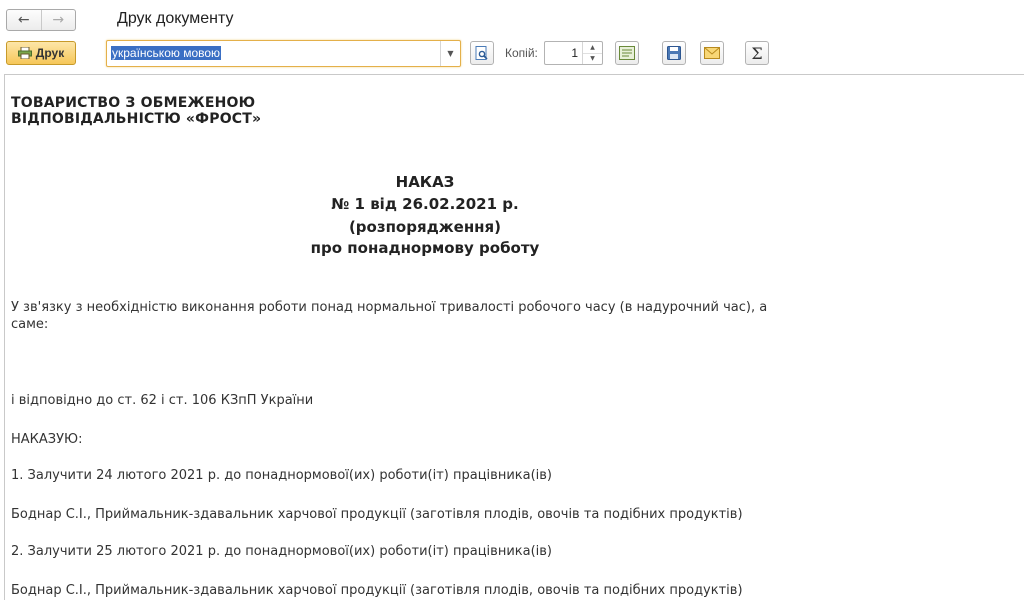 The image size is (1024, 600). I want to click on spin-up-icon: ▲, so click(592, 47).